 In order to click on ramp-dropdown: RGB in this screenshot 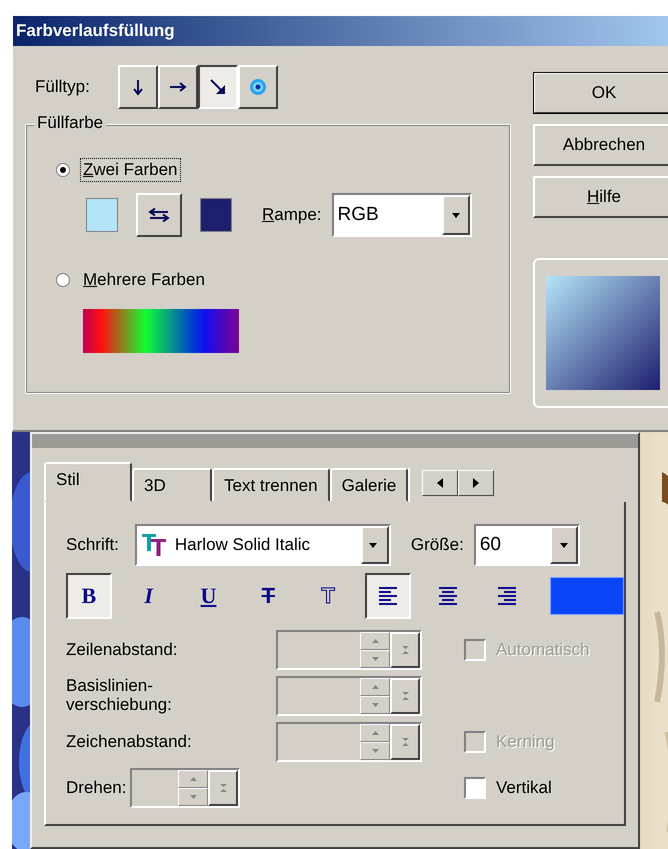, I will do `click(402, 215)`.